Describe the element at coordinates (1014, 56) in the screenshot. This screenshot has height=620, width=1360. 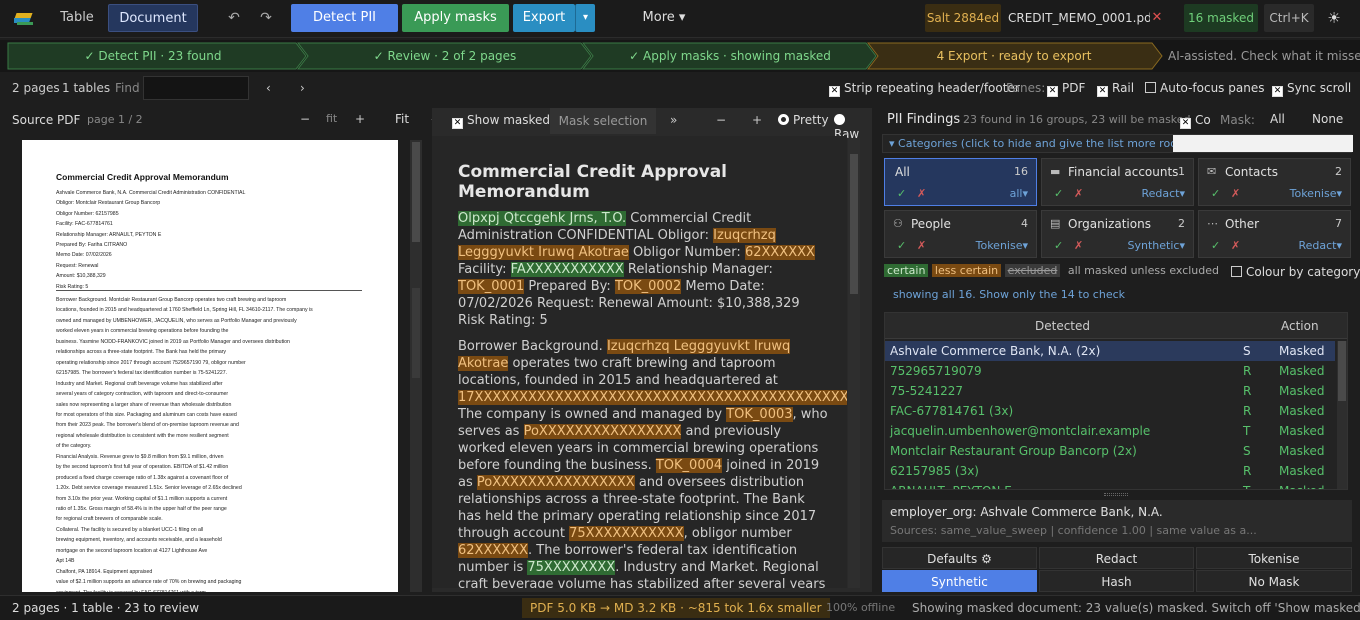
I see `pipeline-step-export: 4 Export · ready to export` at that location.